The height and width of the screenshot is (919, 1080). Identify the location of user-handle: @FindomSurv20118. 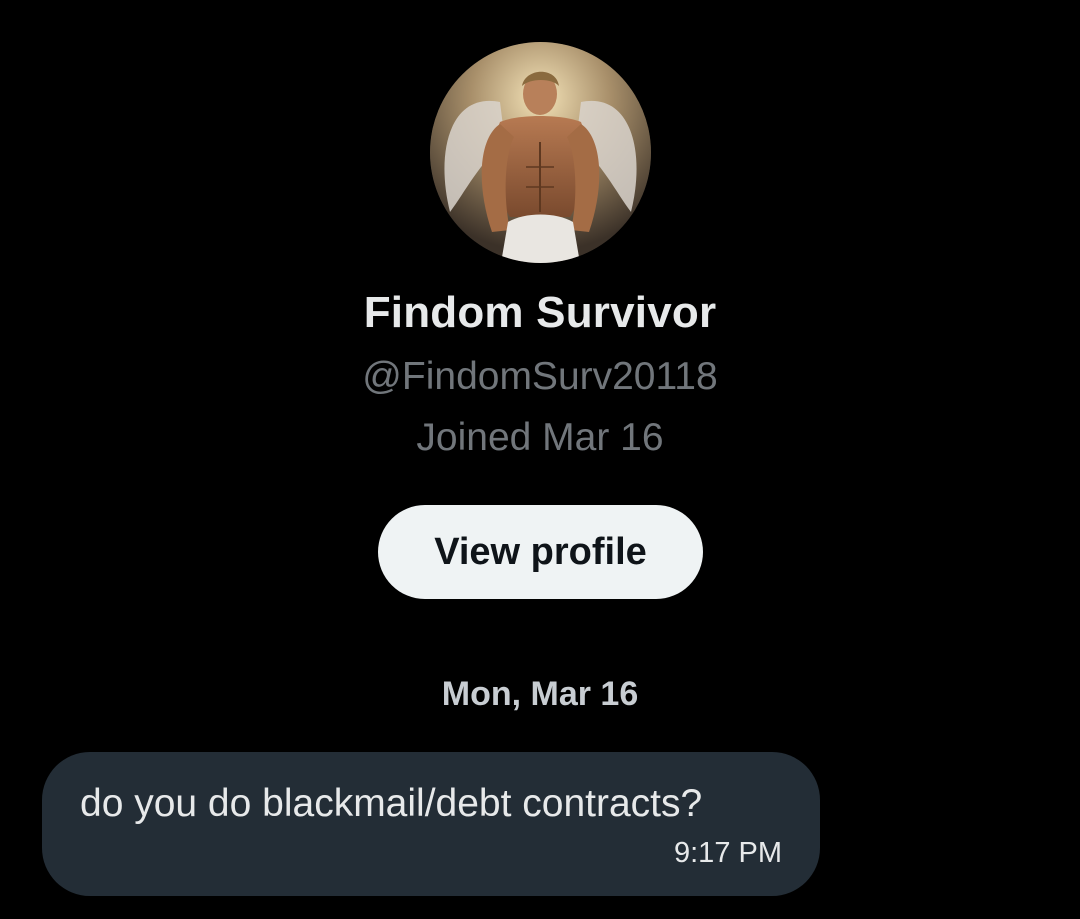
(540, 376).